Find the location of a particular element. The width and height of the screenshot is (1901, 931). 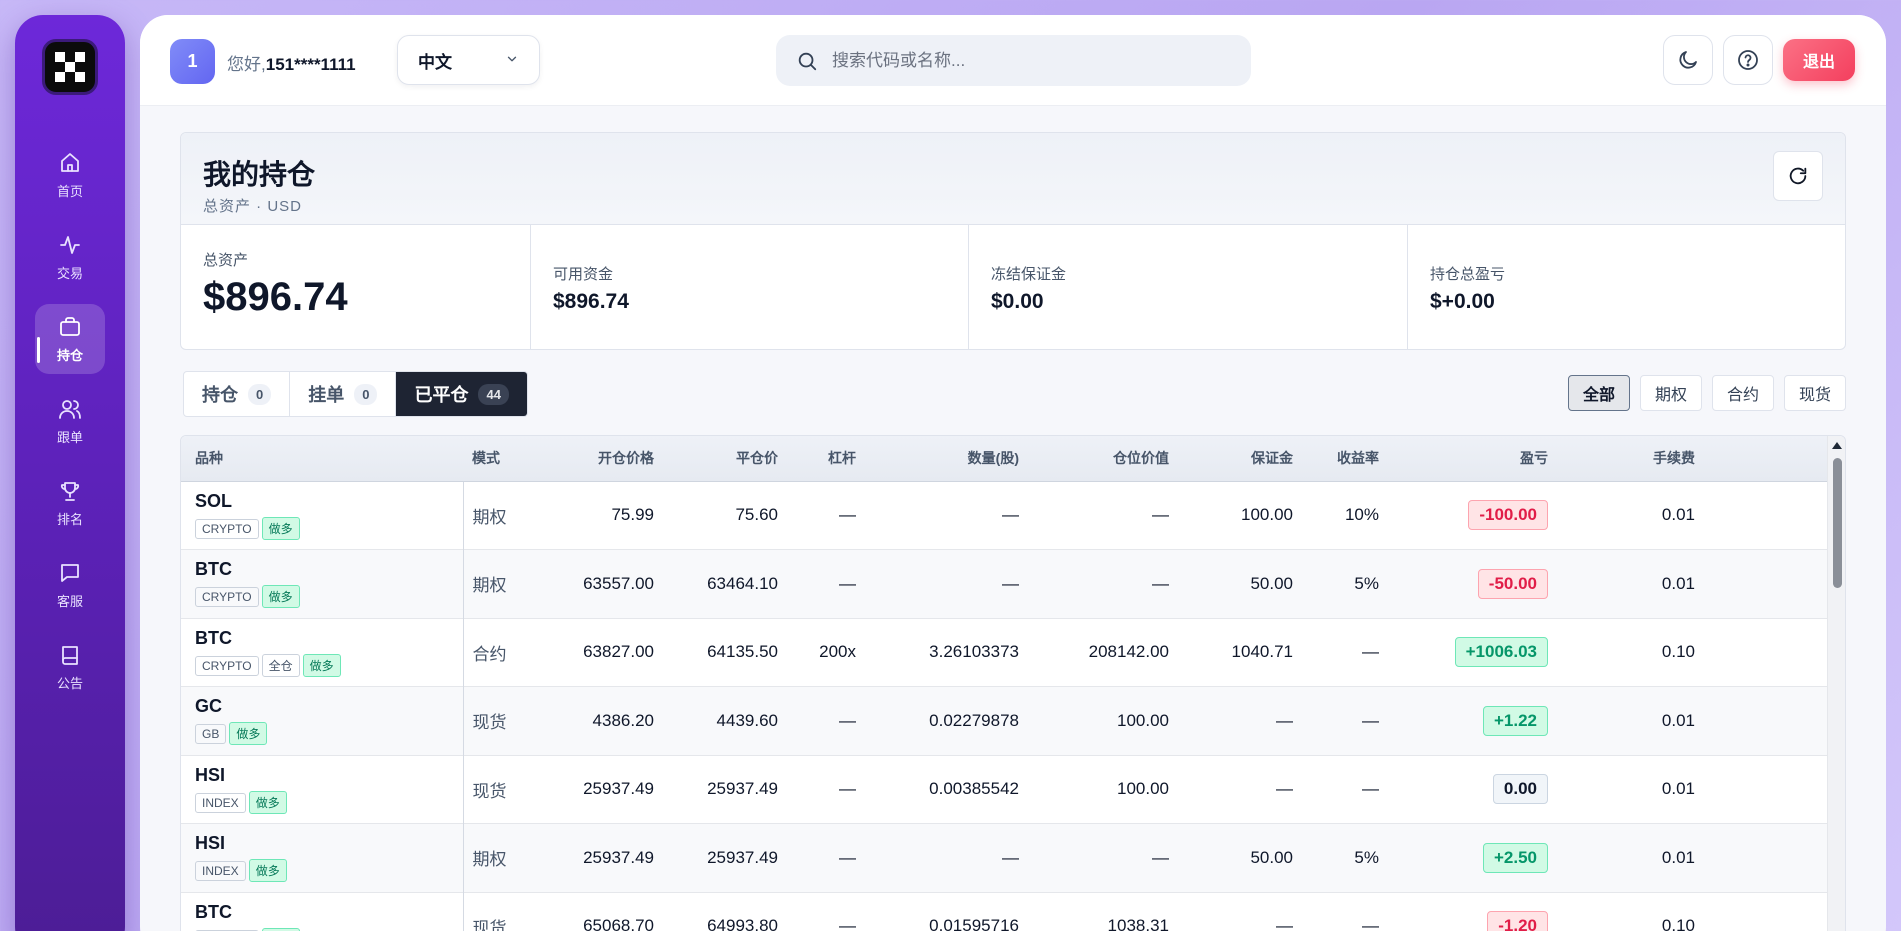

sidebar-item-label: 公告 is located at coordinates (69, 683).